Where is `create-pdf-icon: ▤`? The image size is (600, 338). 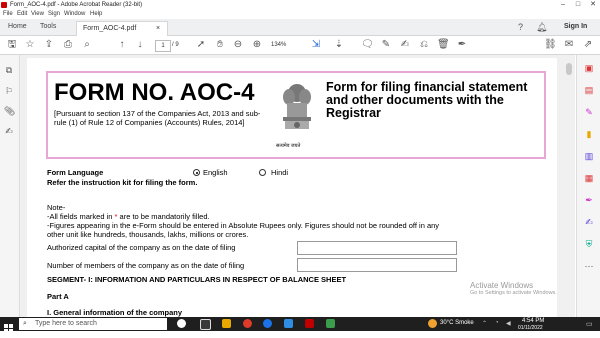
create-pdf-icon: ▤ is located at coordinates (589, 90).